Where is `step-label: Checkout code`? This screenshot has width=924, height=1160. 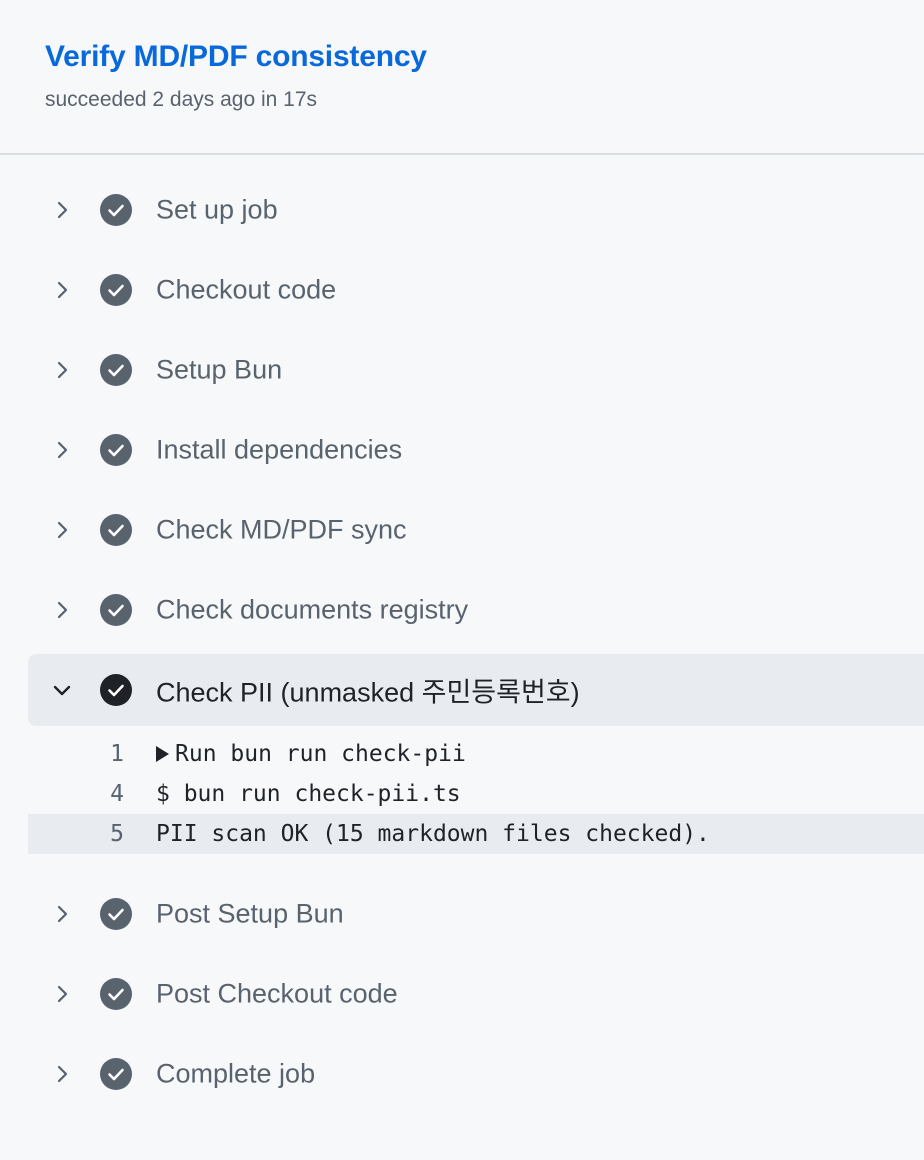
step-label: Checkout code is located at coordinates (246, 289).